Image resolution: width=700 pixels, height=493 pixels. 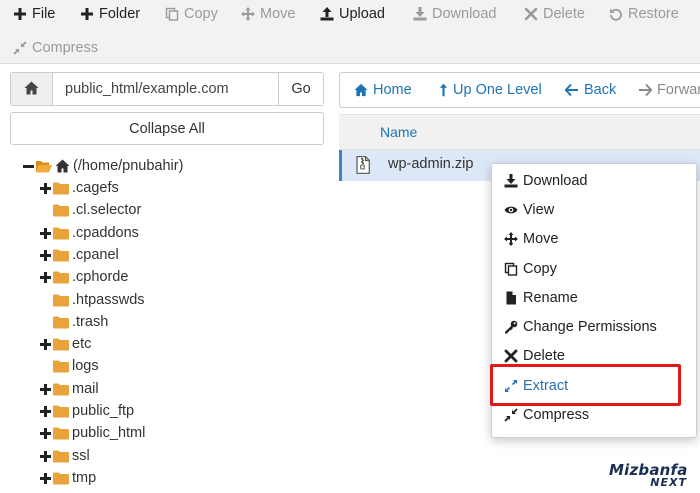 I want to click on tree-item: .cl.selector, so click(x=97, y=210).